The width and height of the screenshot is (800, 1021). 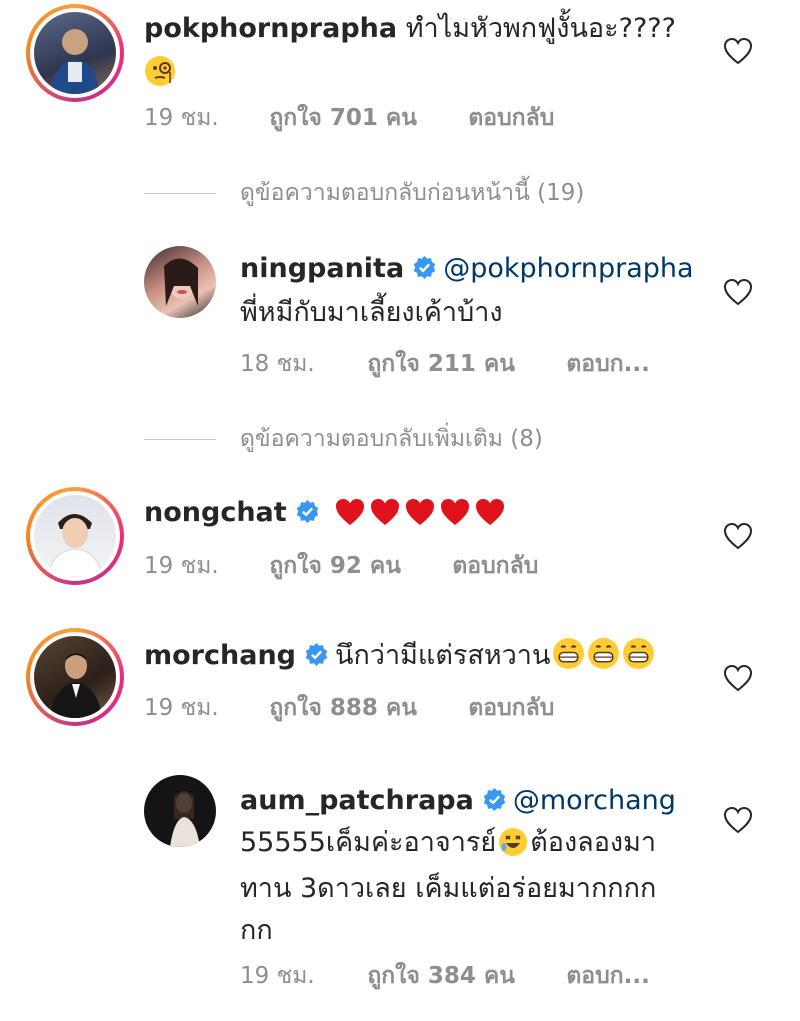 I want to click on username-ningpanita: ningpanita, so click(x=322, y=268).